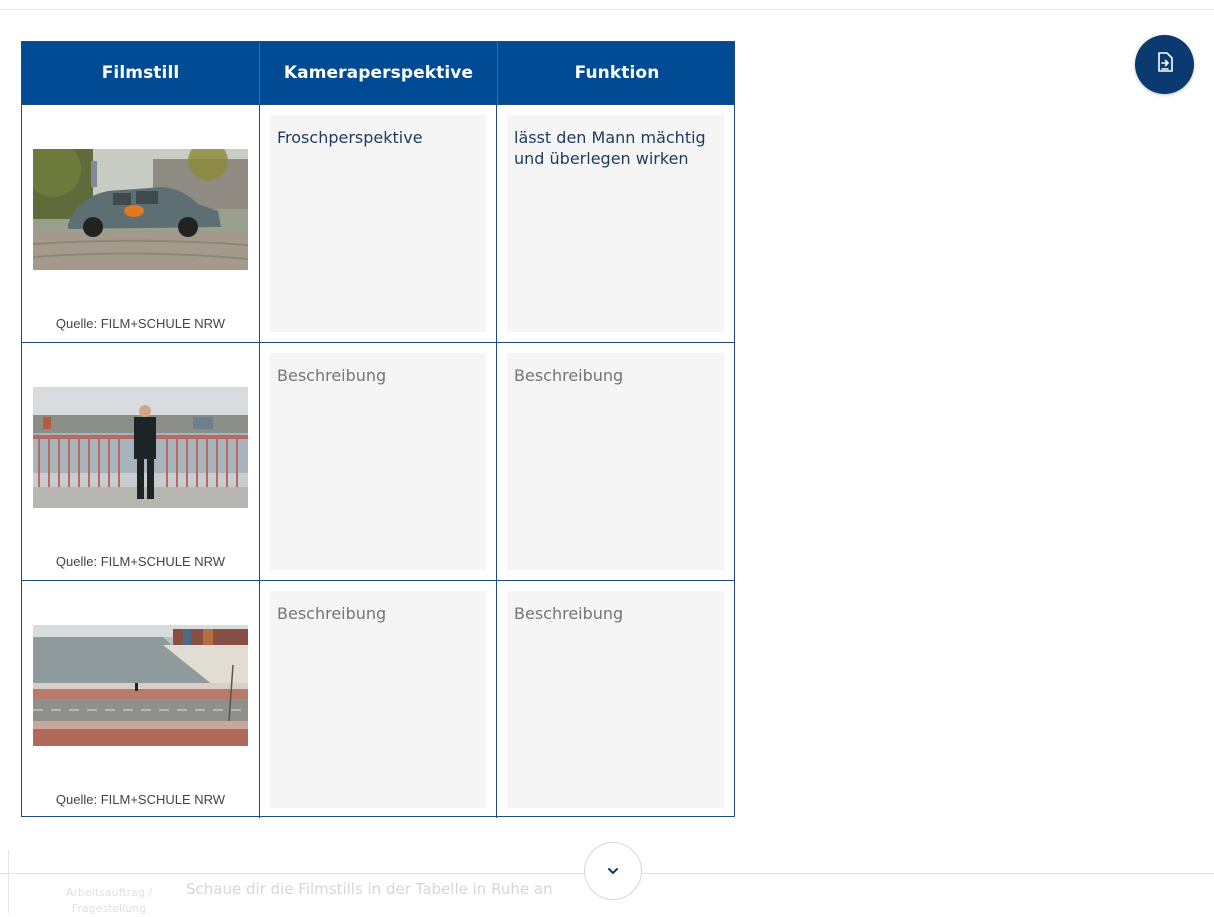 Image resolution: width=1214 pixels, height=917 pixels. Describe the element at coordinates (109, 908) in the screenshot. I see `task-label-line2: Fragestellung` at that location.